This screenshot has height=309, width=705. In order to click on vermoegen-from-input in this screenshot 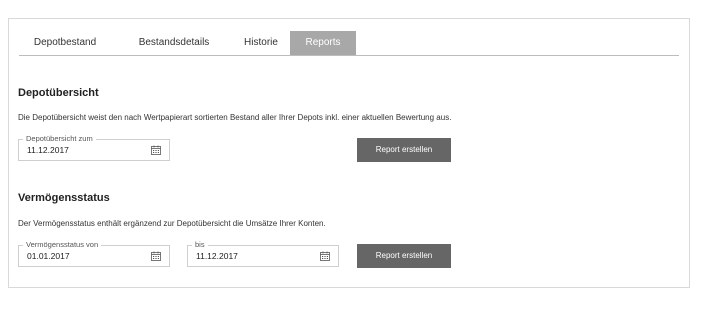, I will do `click(82, 256)`.